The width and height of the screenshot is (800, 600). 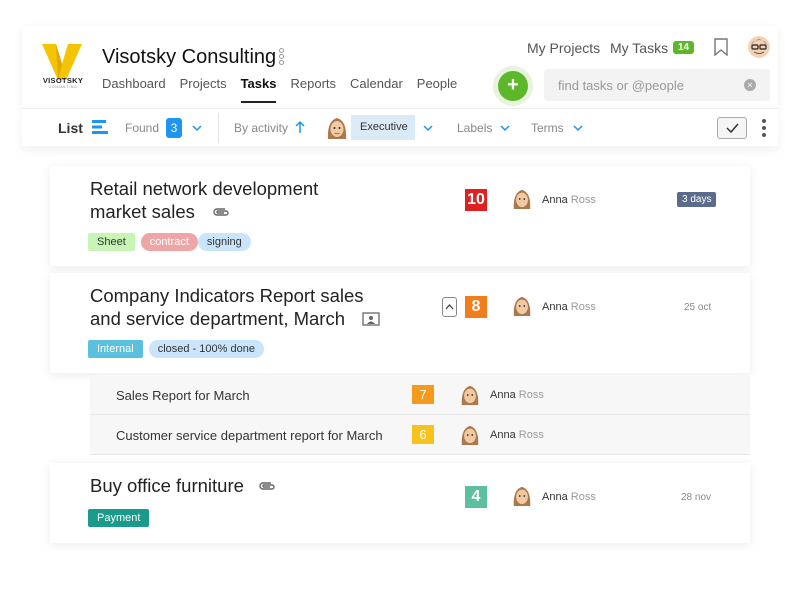 What do you see at coordinates (547, 128) in the screenshot?
I see `terms-filter: Terms` at bounding box center [547, 128].